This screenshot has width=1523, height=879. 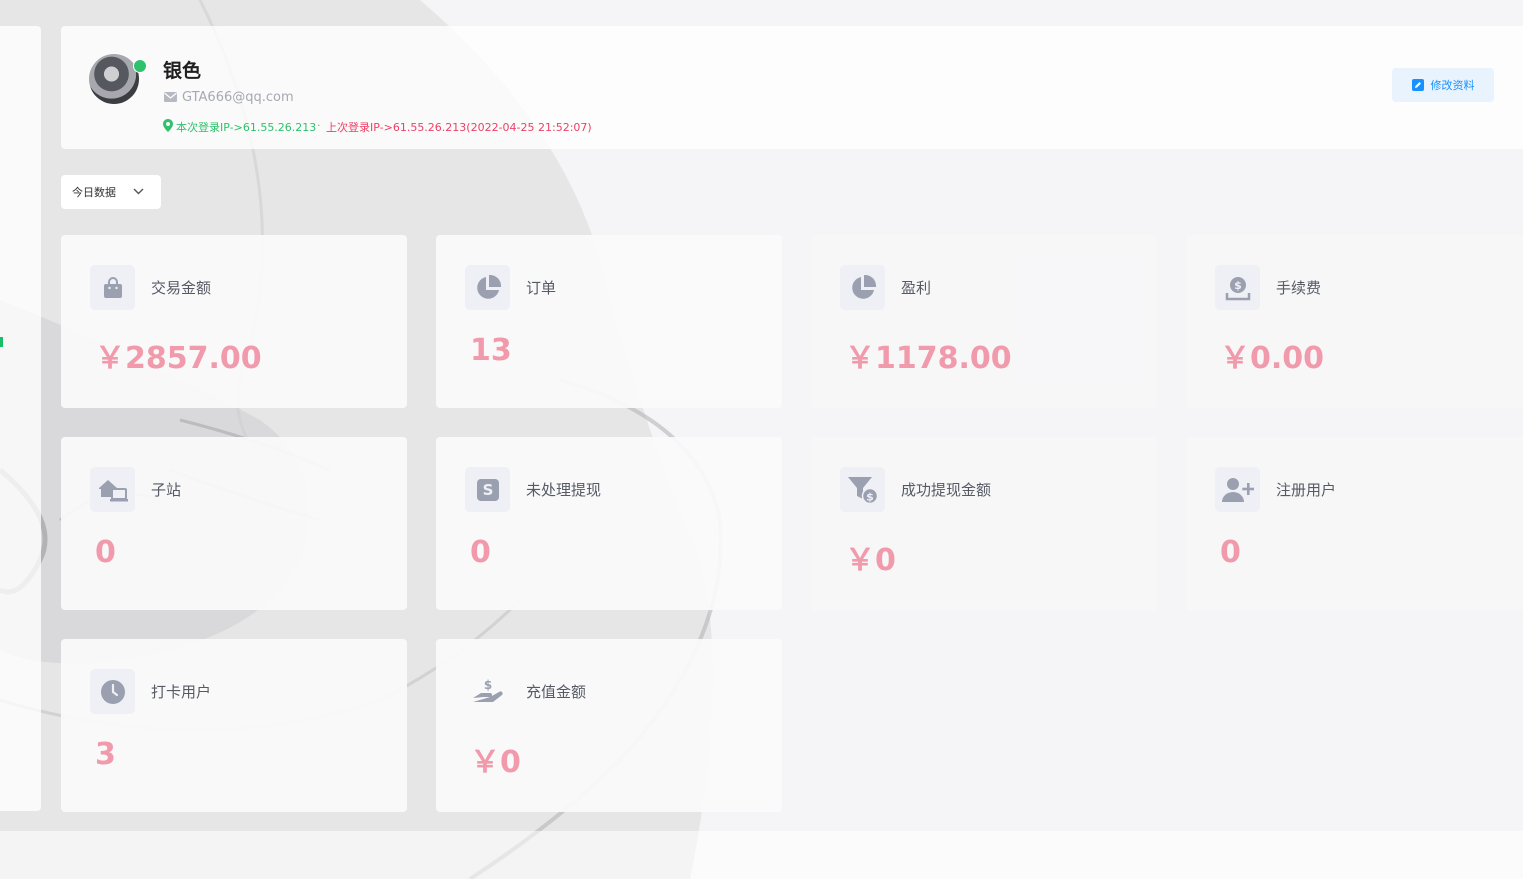 I want to click on avatar, so click(x=114, y=79).